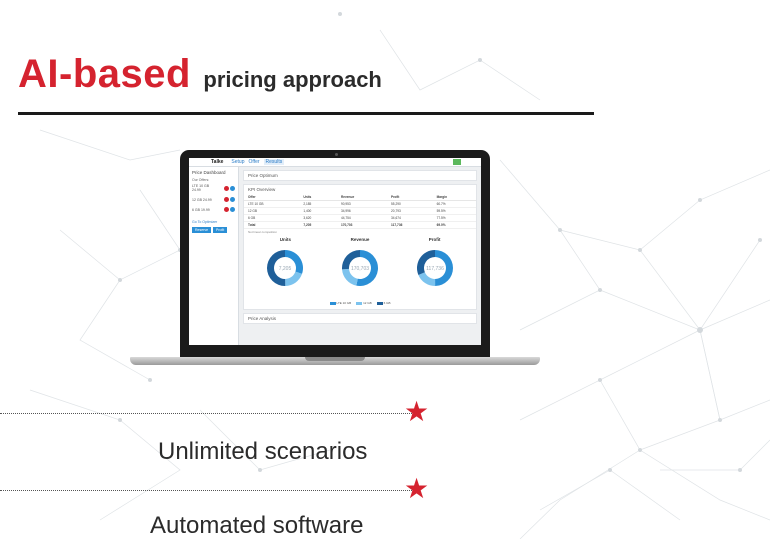 The height and width of the screenshot is (539, 770). I want to click on table-total-row: Total 7,205 170,703 117,736 69.0%, so click(360, 225).